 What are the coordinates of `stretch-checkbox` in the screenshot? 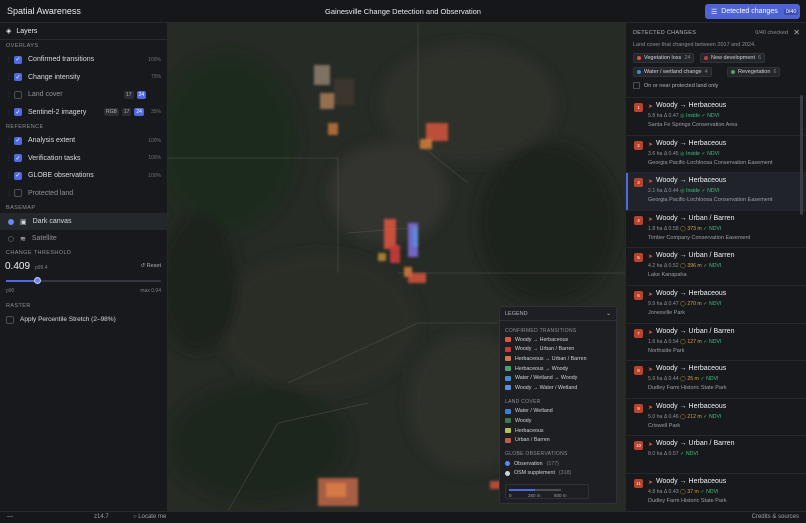 It's located at (10, 319).